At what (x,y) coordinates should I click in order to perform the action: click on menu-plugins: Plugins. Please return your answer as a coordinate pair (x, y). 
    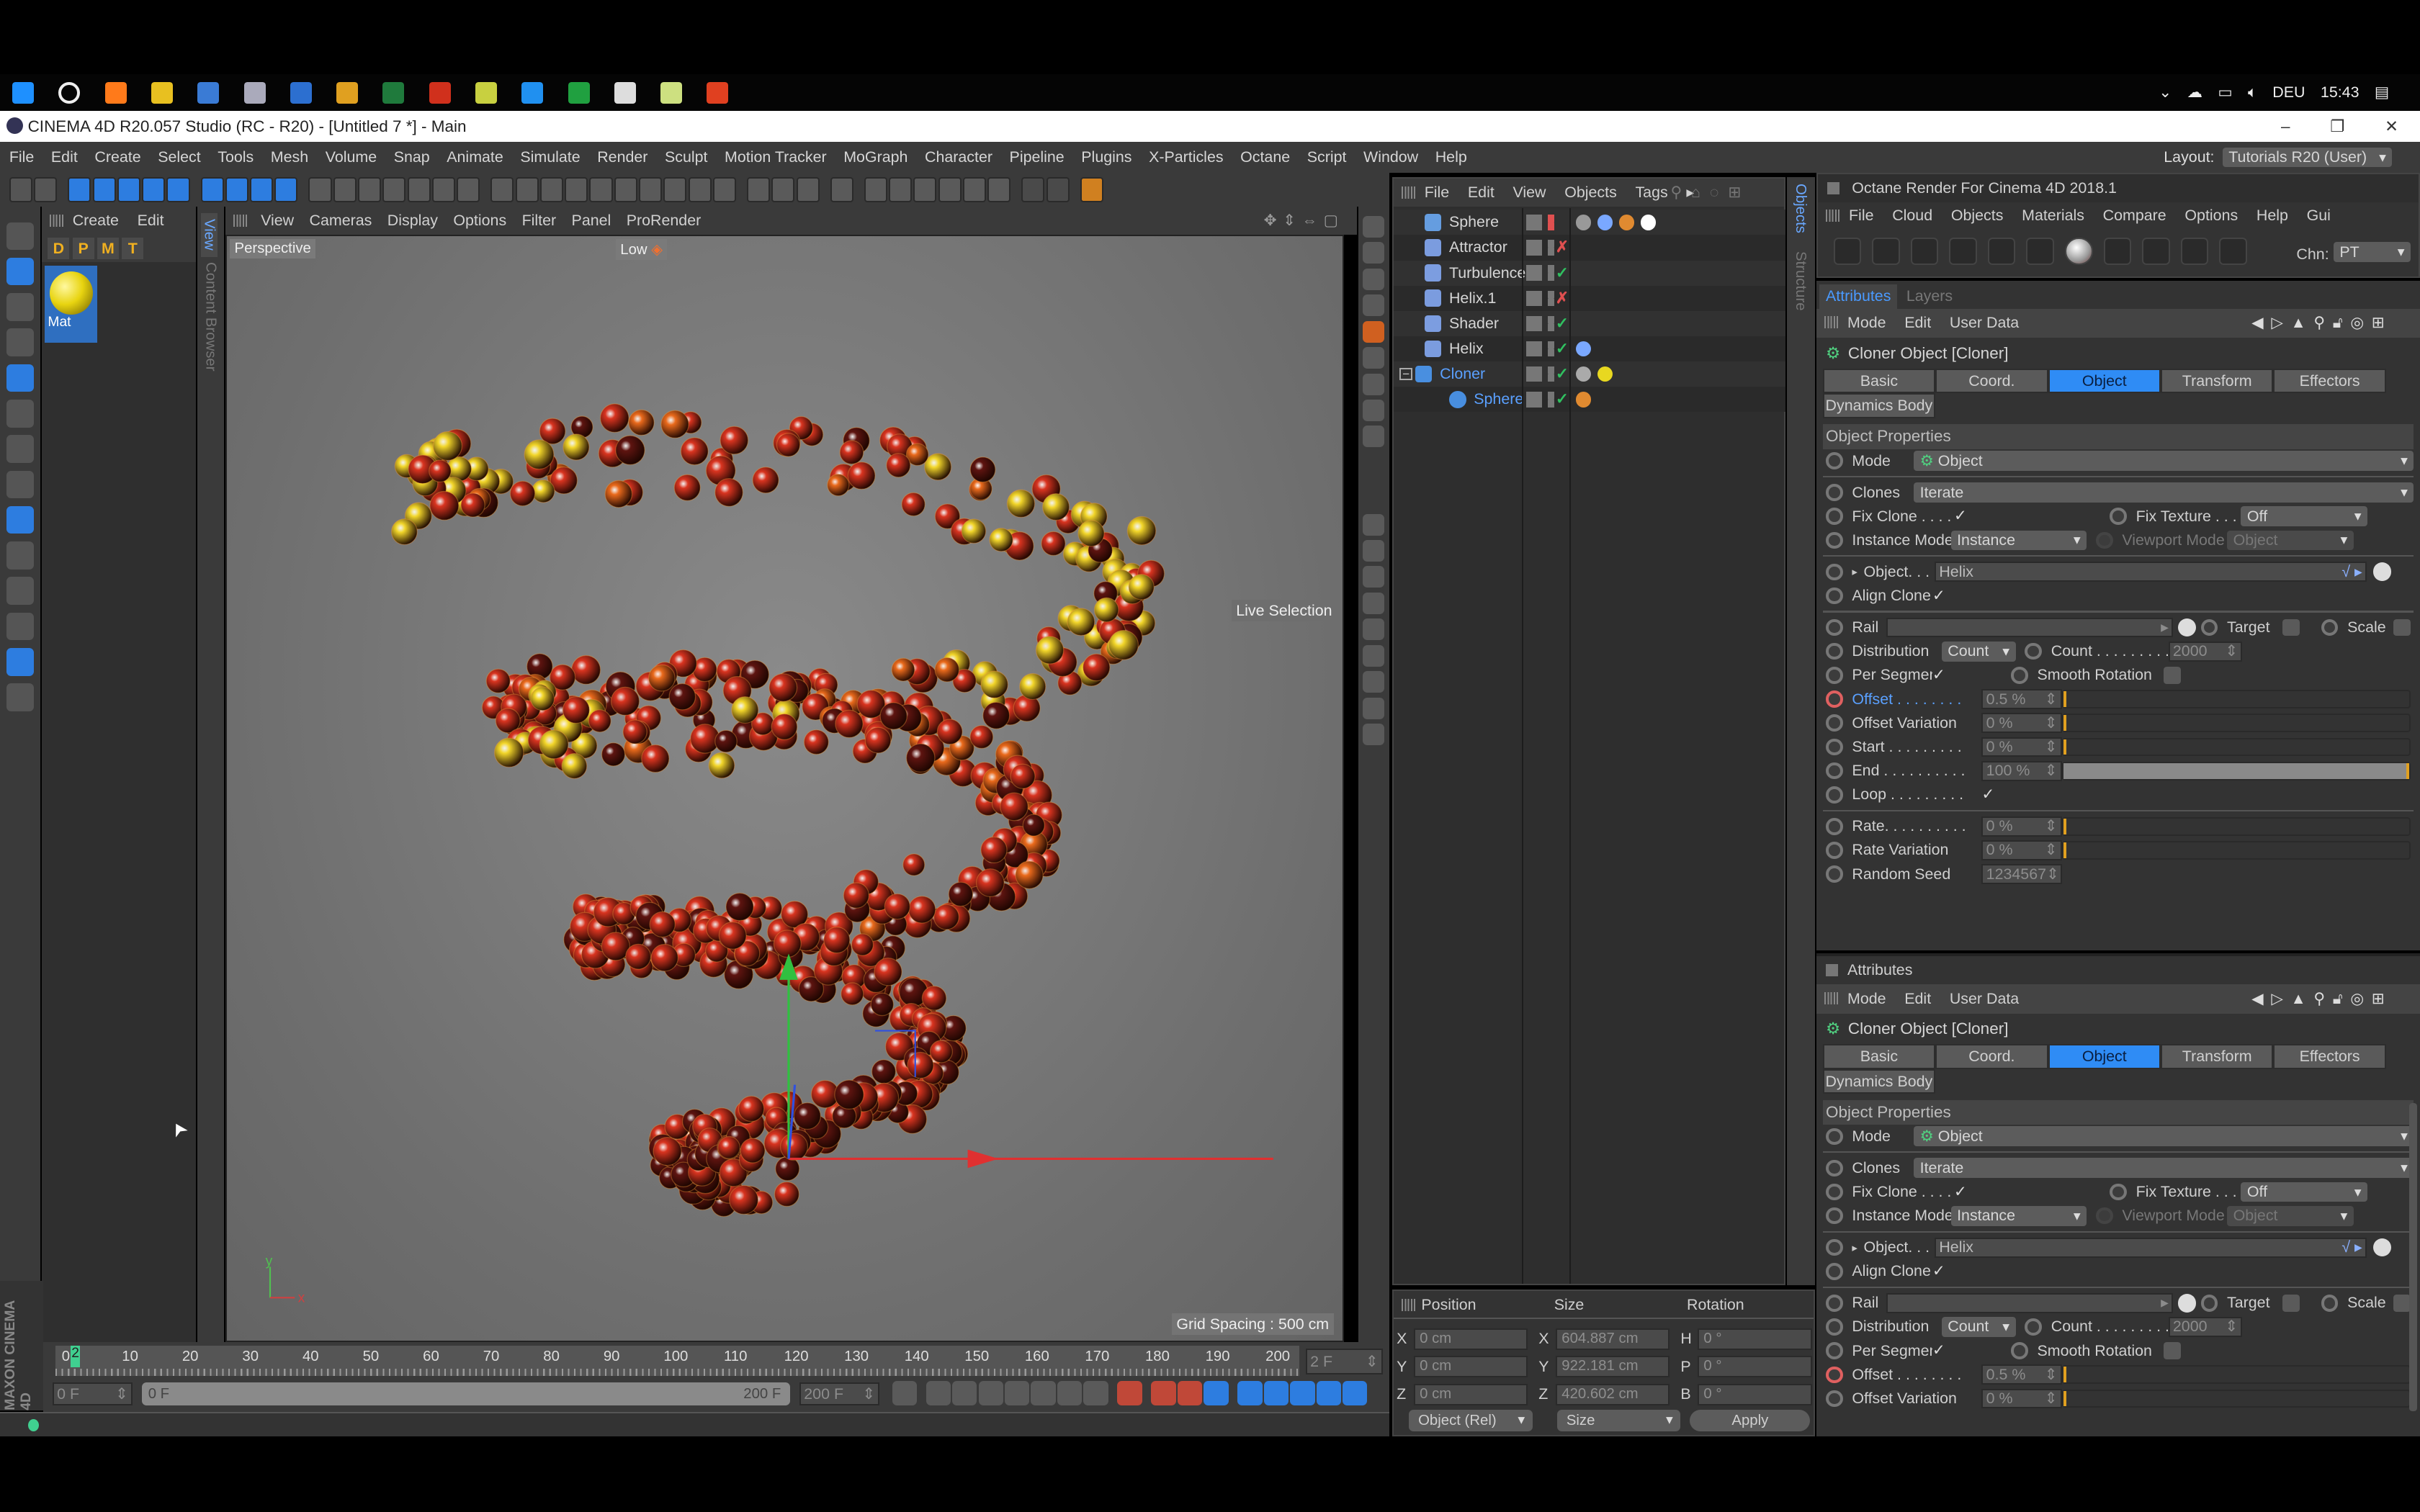
    Looking at the image, I should click on (1106, 157).